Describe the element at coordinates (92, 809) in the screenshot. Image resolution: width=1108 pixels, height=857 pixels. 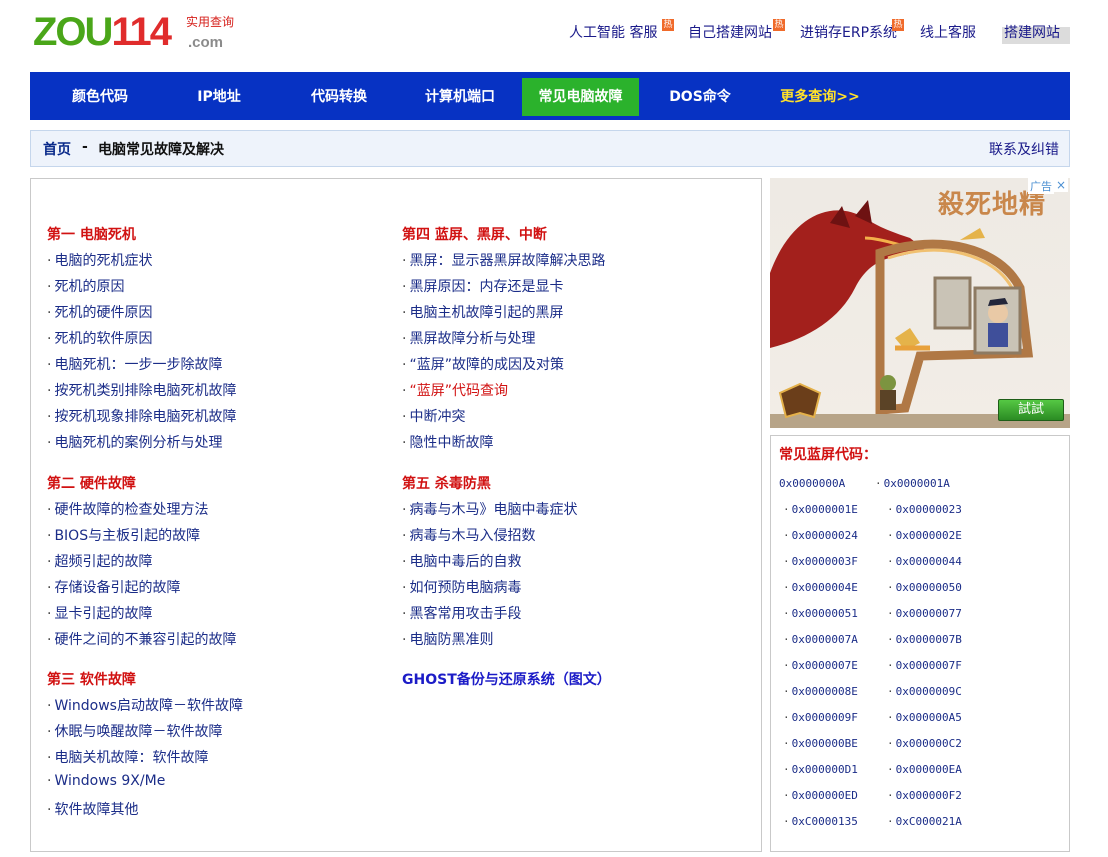
I see `list-item: · 软件故障其他` at that location.